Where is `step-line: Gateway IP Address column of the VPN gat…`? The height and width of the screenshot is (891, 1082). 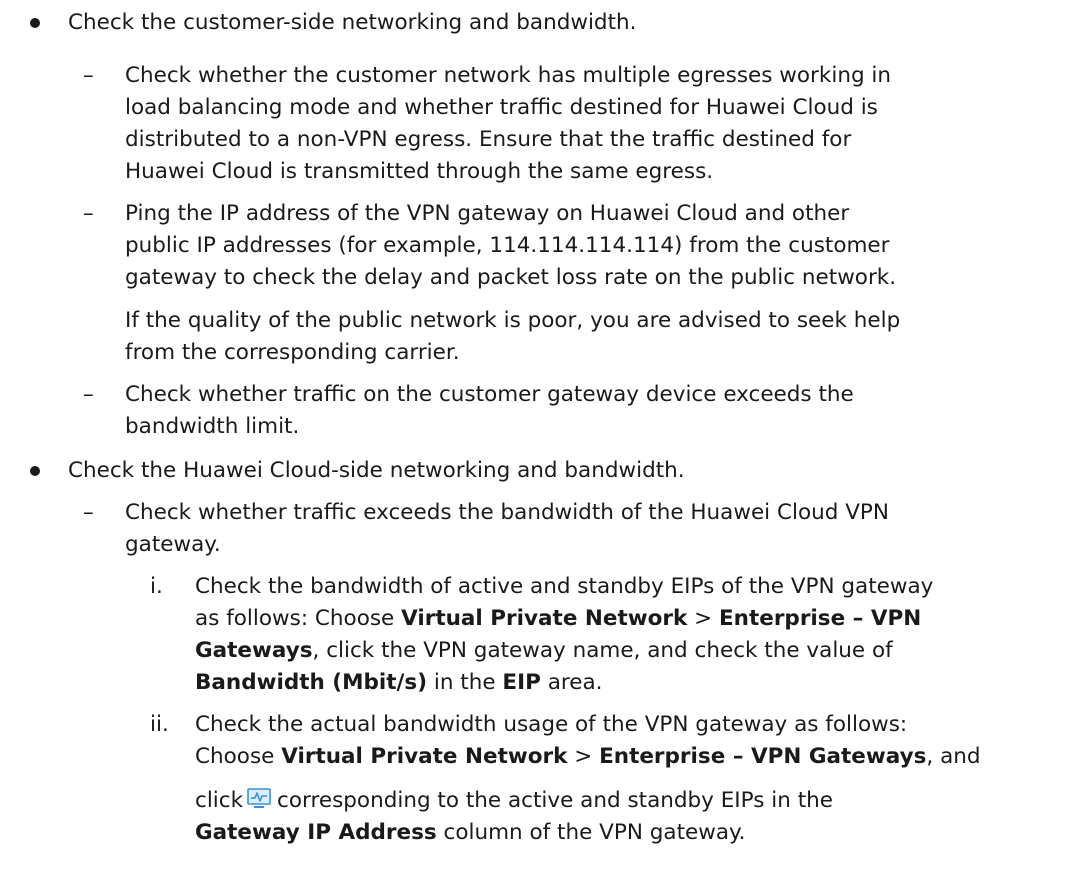 step-line: Gateway IP Address column of the VPN gat… is located at coordinates (470, 833).